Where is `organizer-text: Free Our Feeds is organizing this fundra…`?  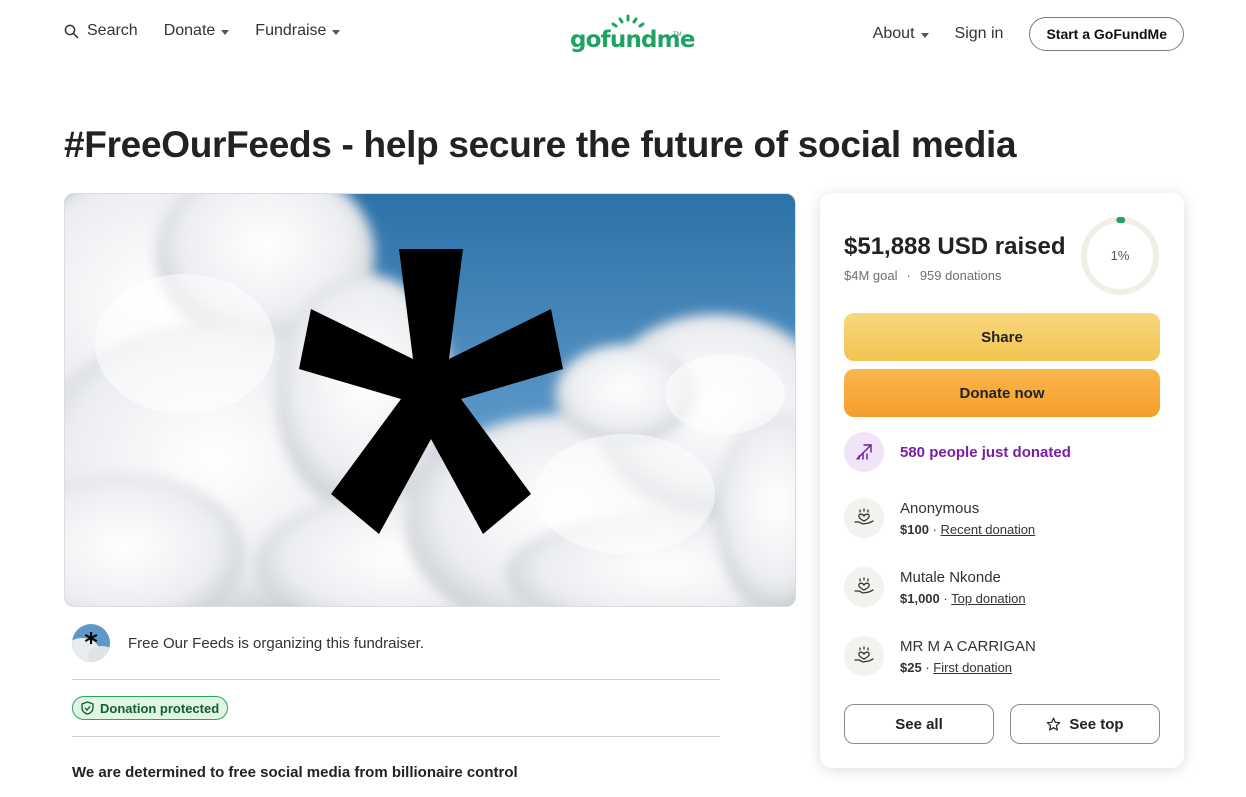 organizer-text: Free Our Feeds is organizing this fundra… is located at coordinates (276, 643).